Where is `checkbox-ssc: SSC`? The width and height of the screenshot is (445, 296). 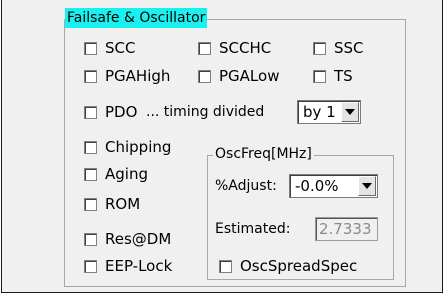 checkbox-ssc: SSC is located at coordinates (338, 48).